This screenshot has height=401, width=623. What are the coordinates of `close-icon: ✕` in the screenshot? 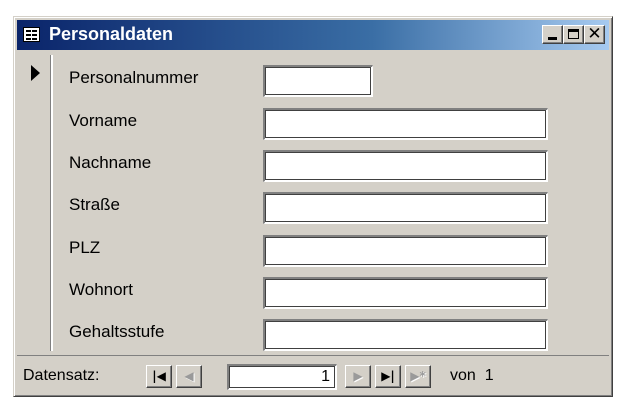 It's located at (594, 34).